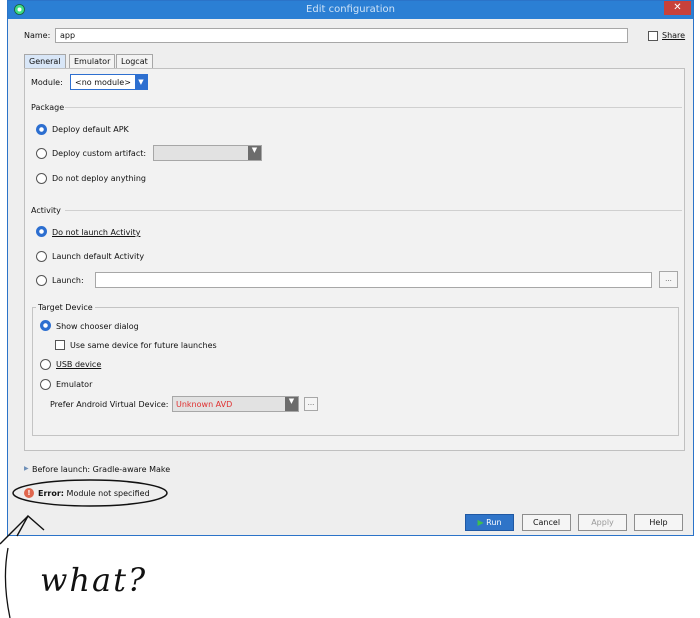 This screenshot has width=700, height=618. I want to click on handwritten-what-annotation: what?, so click(94, 580).